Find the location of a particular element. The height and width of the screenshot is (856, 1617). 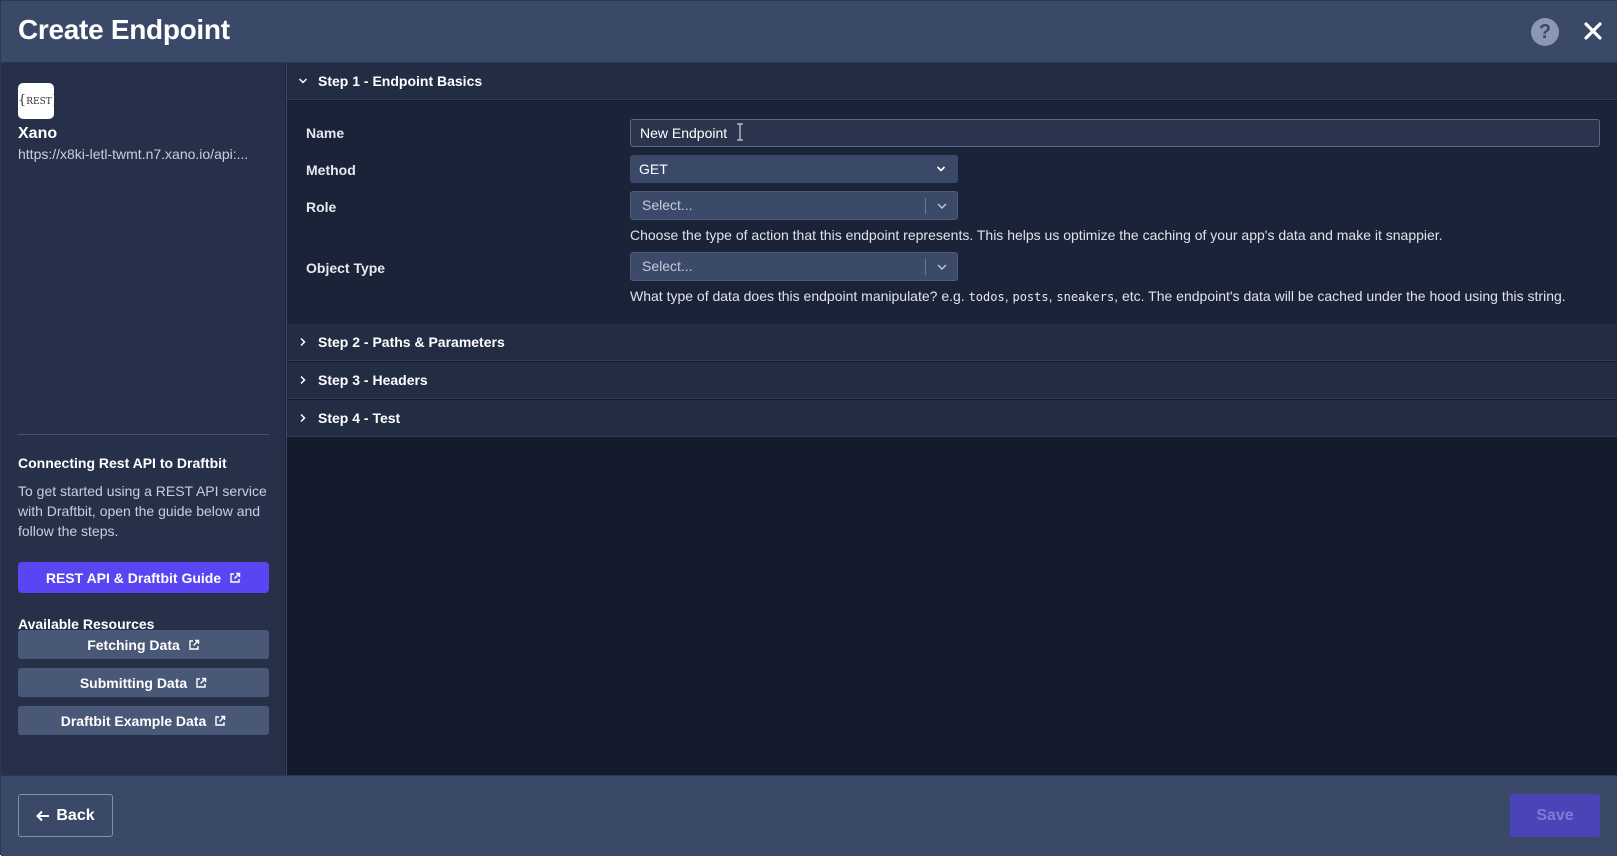

step-label: Step 4 - Test is located at coordinates (359, 418).